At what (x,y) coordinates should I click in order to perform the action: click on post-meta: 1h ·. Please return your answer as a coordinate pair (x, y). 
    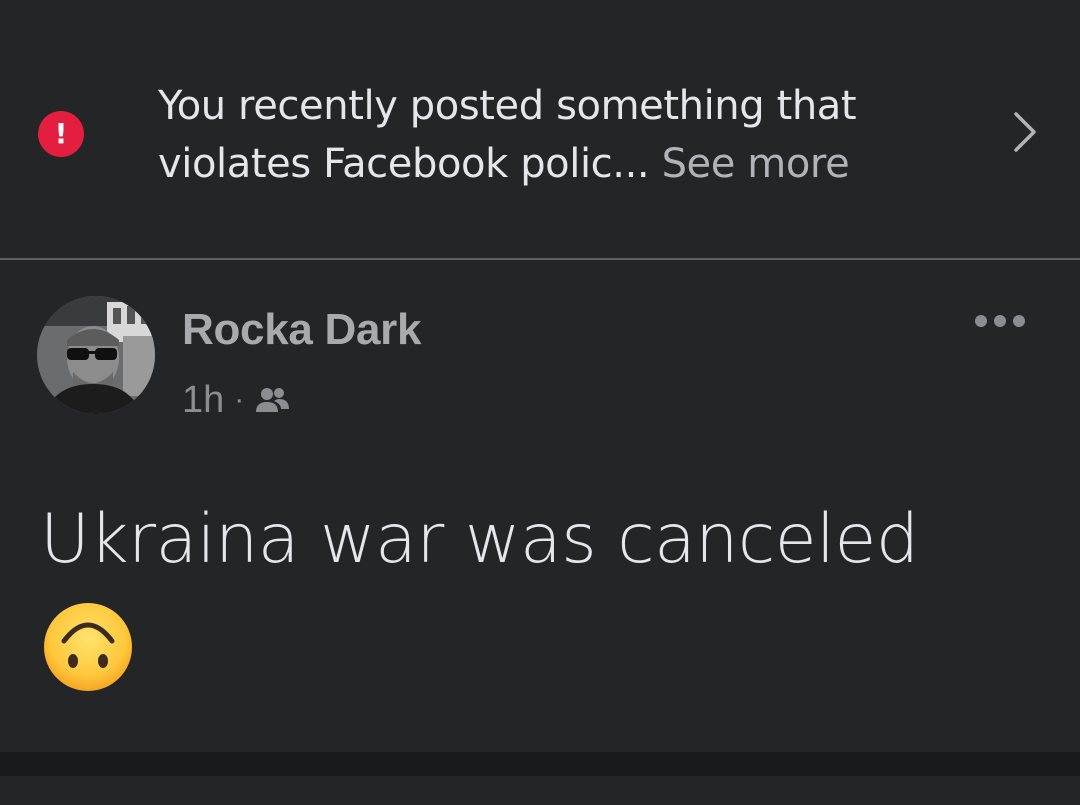
    Looking at the image, I should click on (236, 400).